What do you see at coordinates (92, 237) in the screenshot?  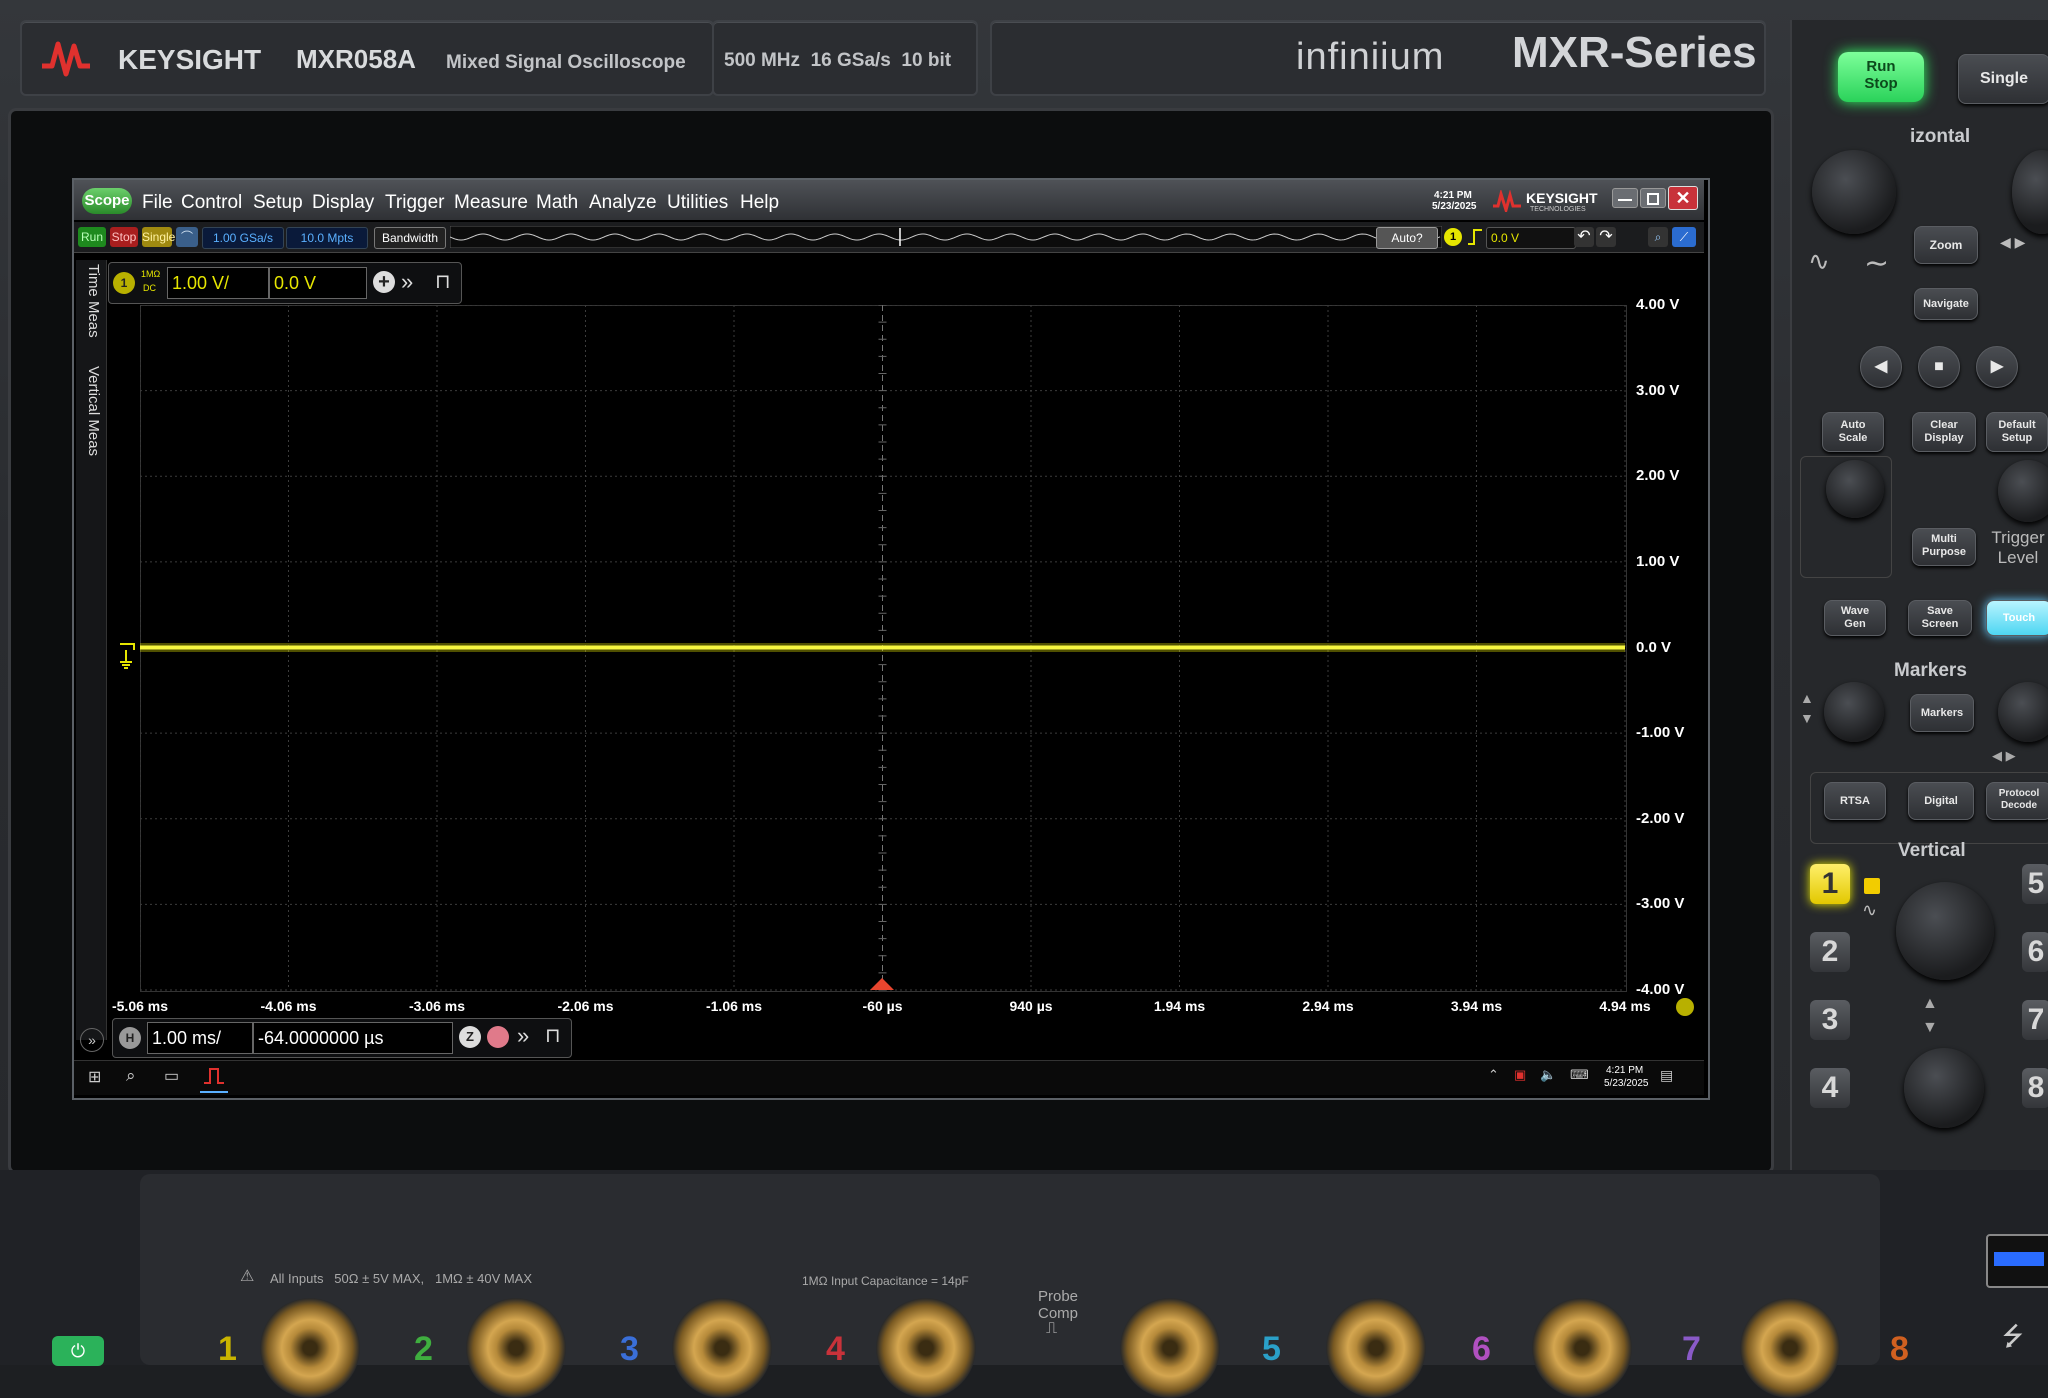 I see `run-button: Run` at bounding box center [92, 237].